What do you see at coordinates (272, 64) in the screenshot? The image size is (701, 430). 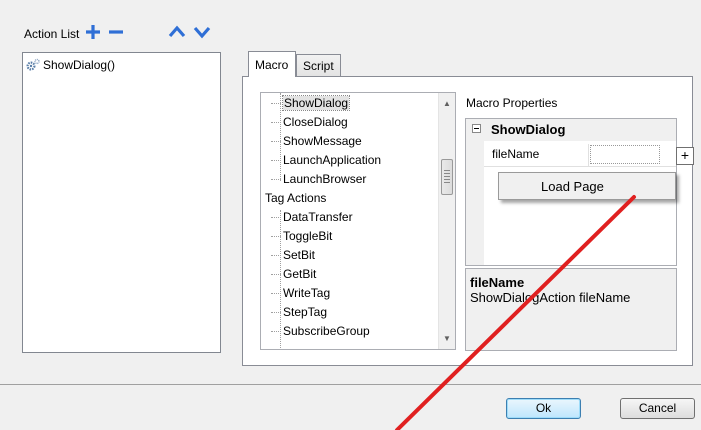 I see `tab-macro: Macro` at bounding box center [272, 64].